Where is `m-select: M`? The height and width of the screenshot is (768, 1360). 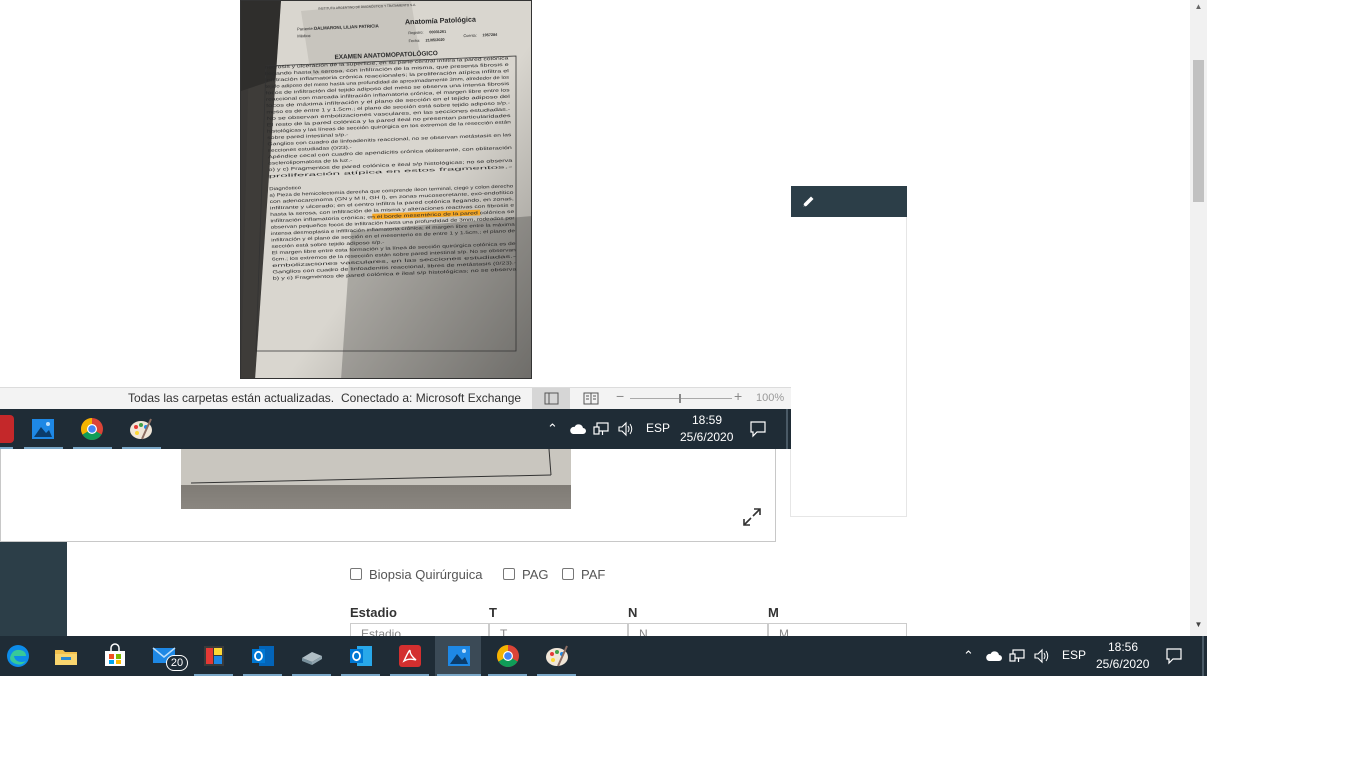
m-select: M is located at coordinates (837, 629).